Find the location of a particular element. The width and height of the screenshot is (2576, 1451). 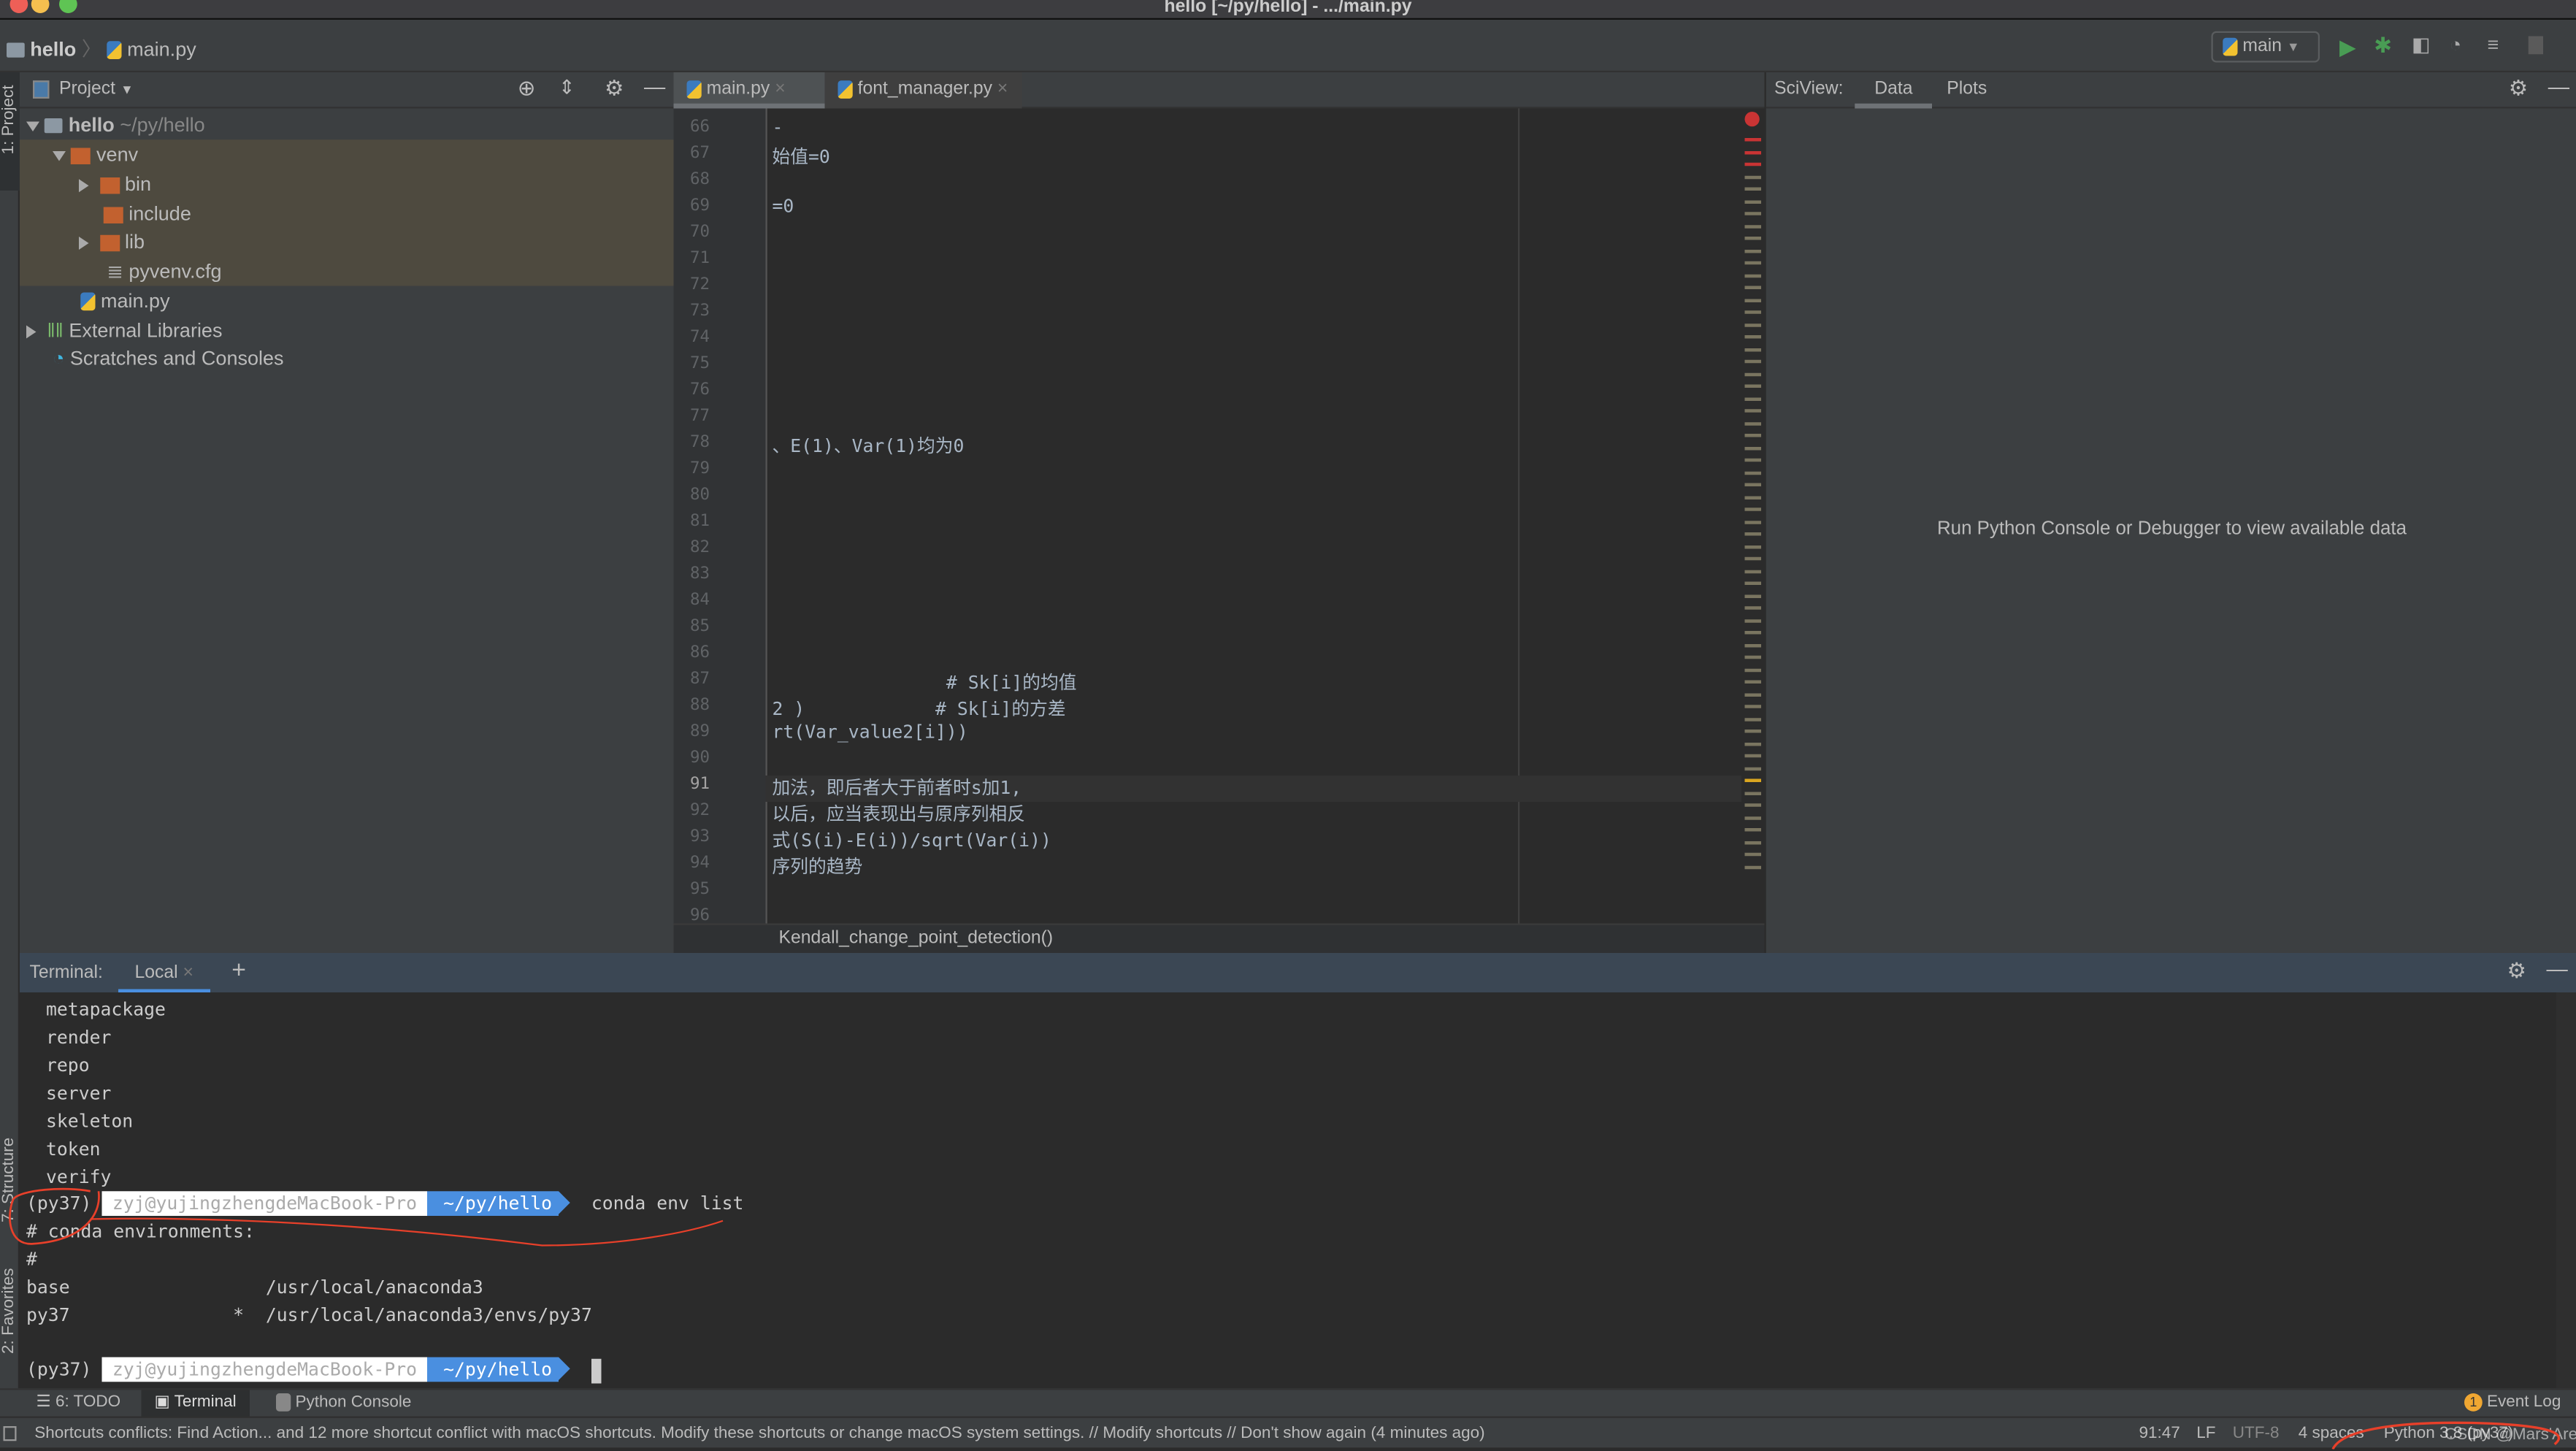

tab-plots: Plots is located at coordinates (1967, 91).